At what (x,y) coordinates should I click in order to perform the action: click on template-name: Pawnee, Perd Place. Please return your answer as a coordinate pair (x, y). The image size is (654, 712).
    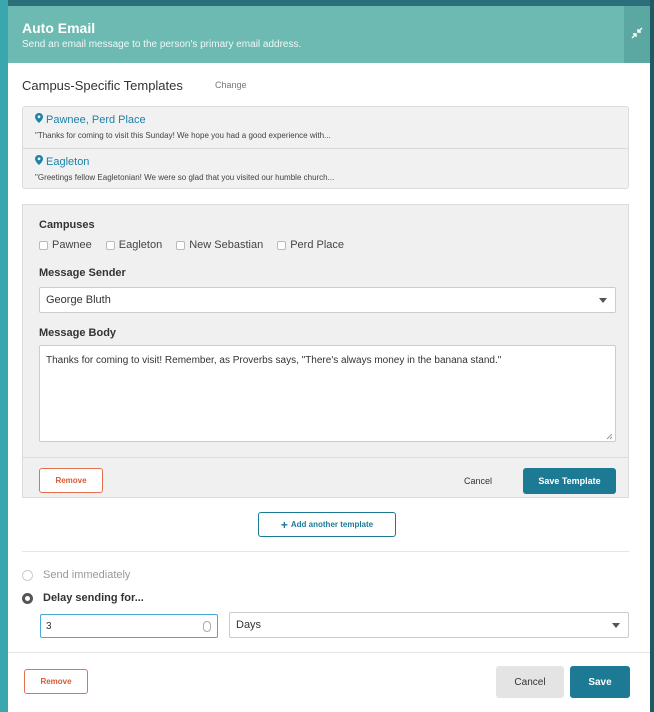
    Looking at the image, I should click on (96, 119).